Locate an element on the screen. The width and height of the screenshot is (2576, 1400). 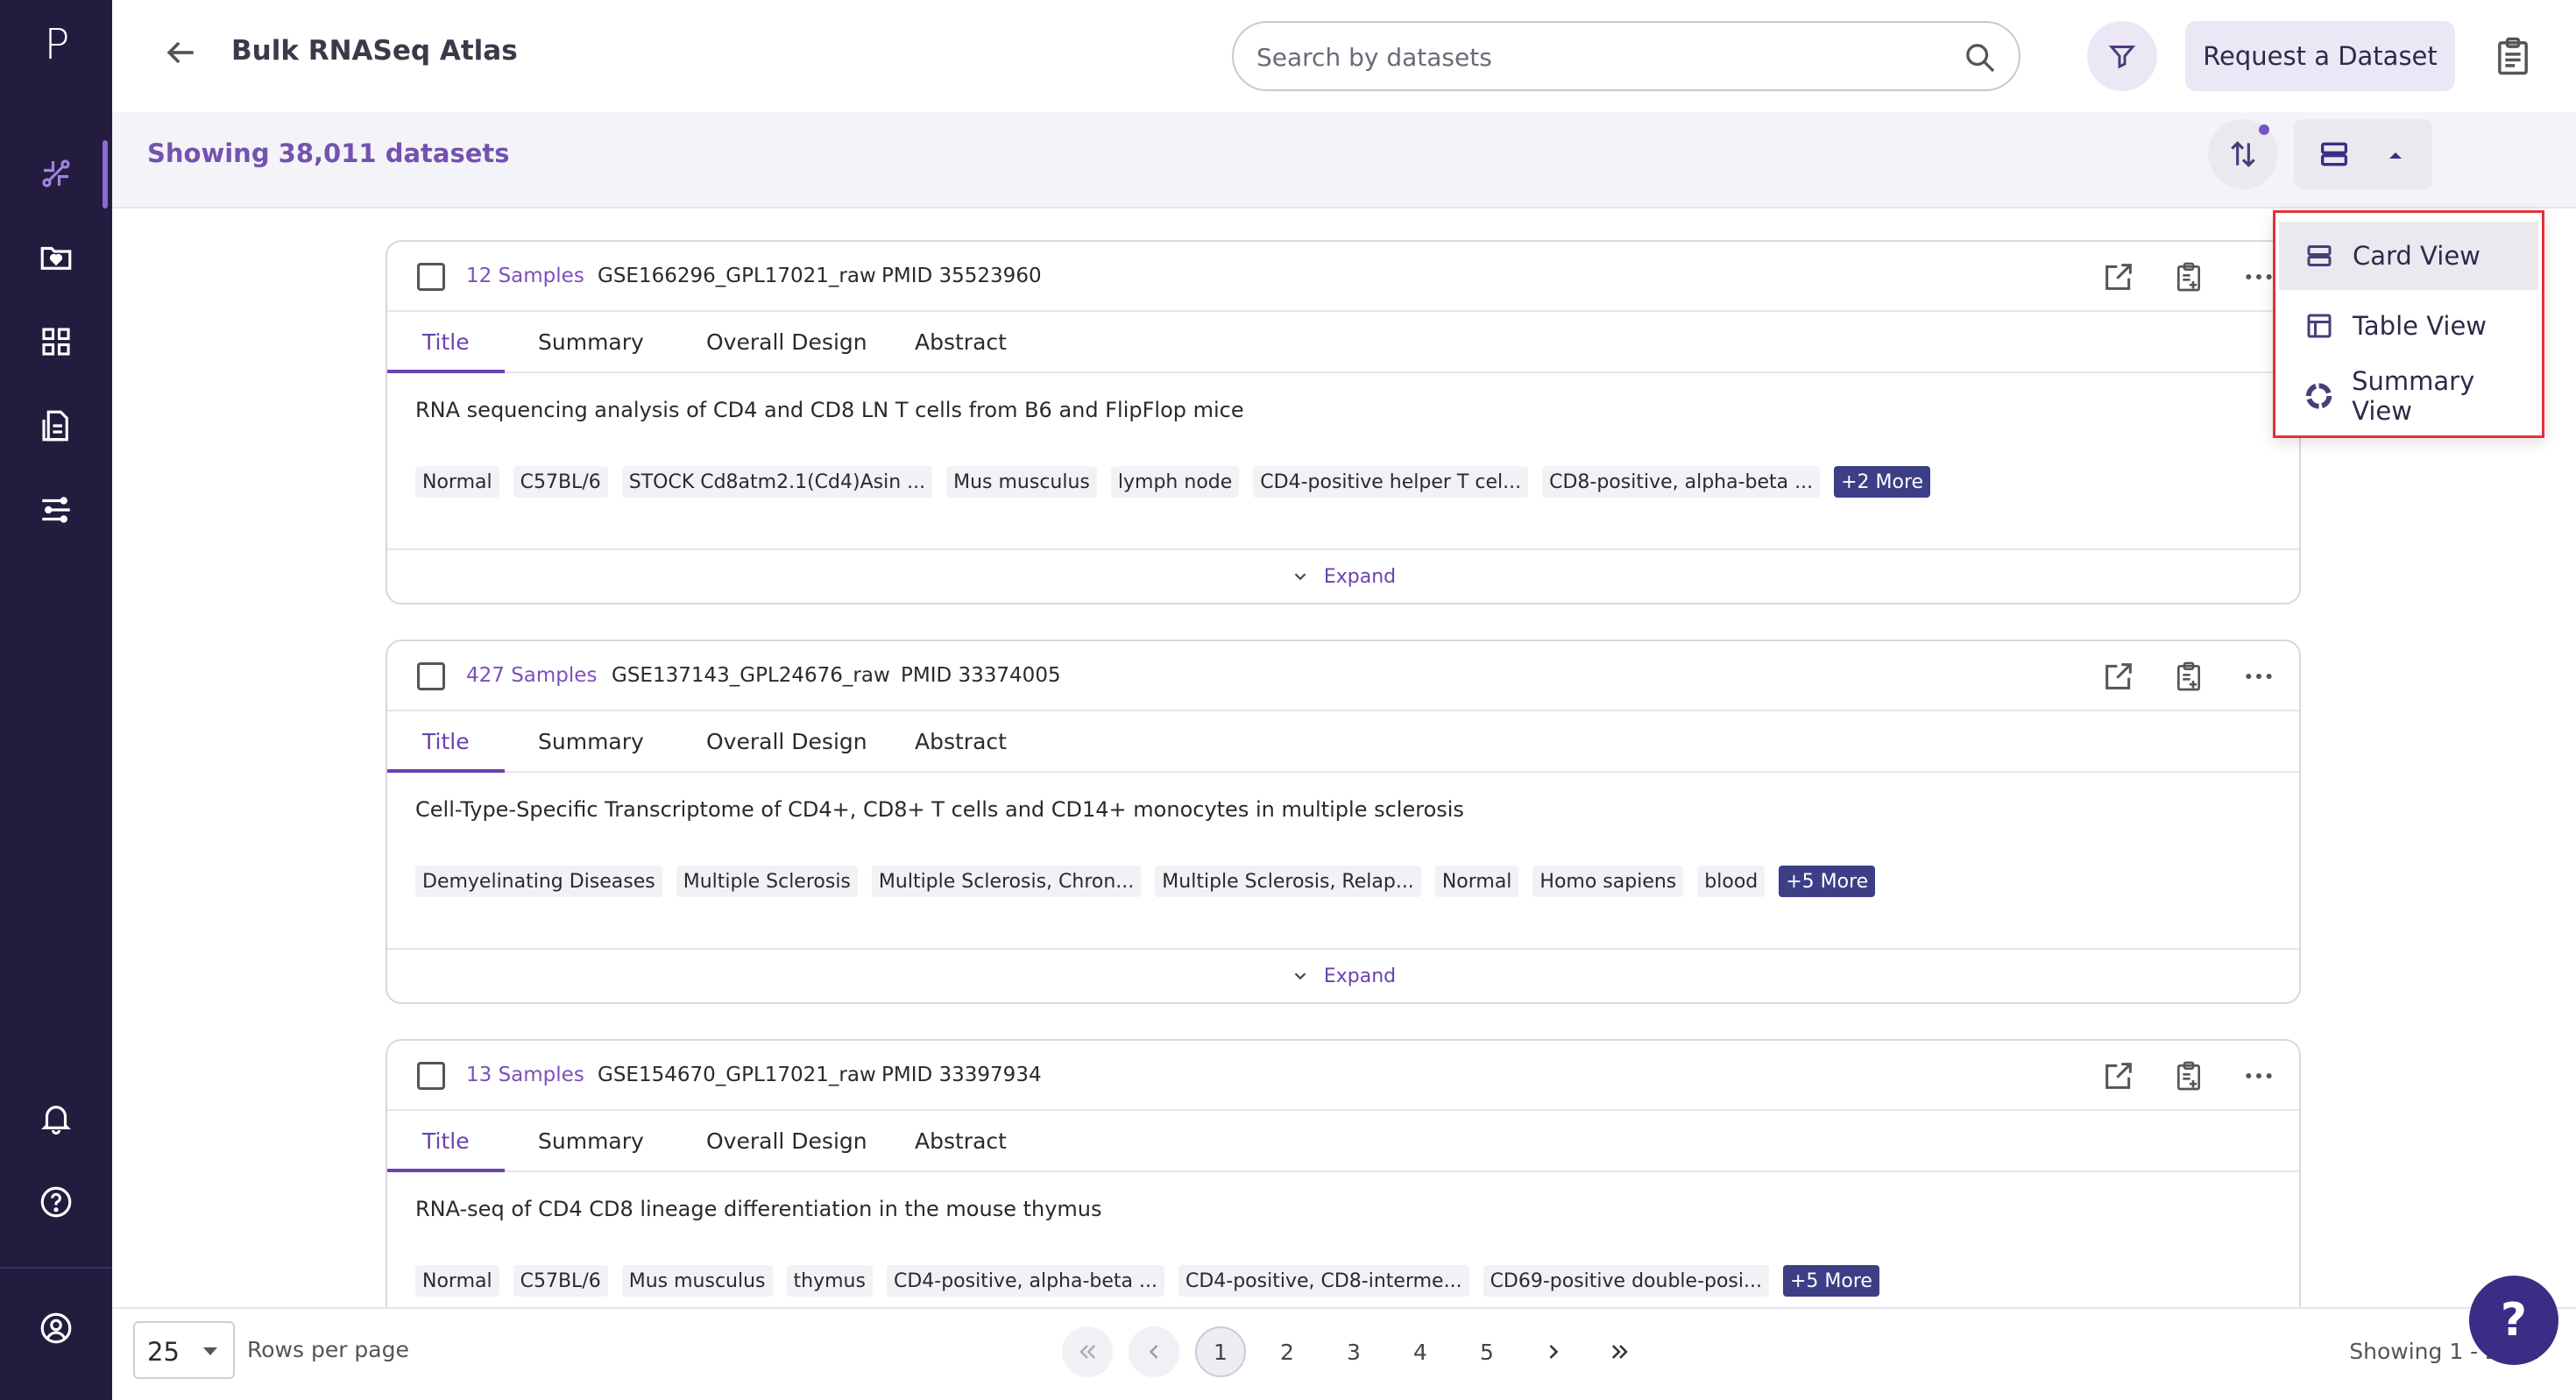
user-account-icon is located at coordinates (56, 1328).